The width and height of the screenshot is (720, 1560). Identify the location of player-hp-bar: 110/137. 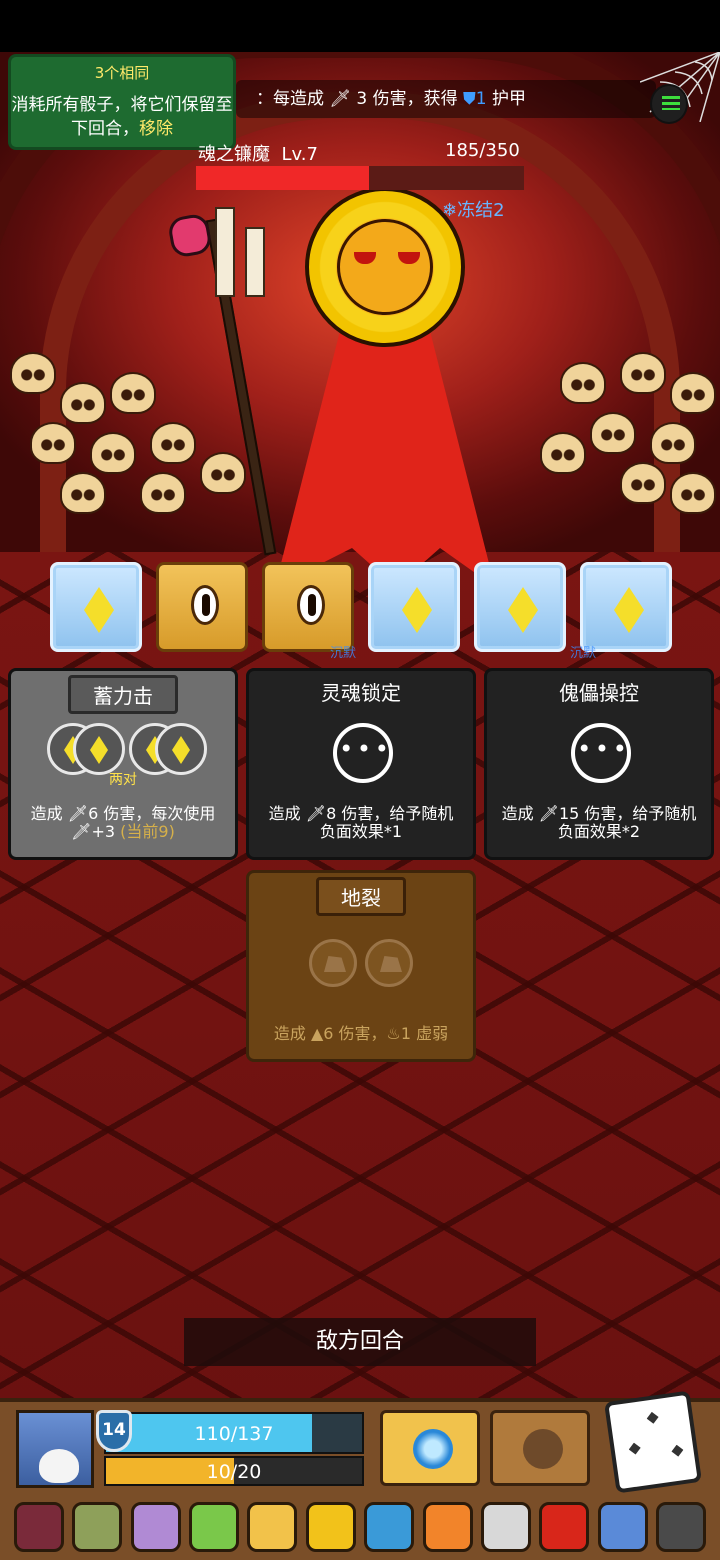
(234, 1433).